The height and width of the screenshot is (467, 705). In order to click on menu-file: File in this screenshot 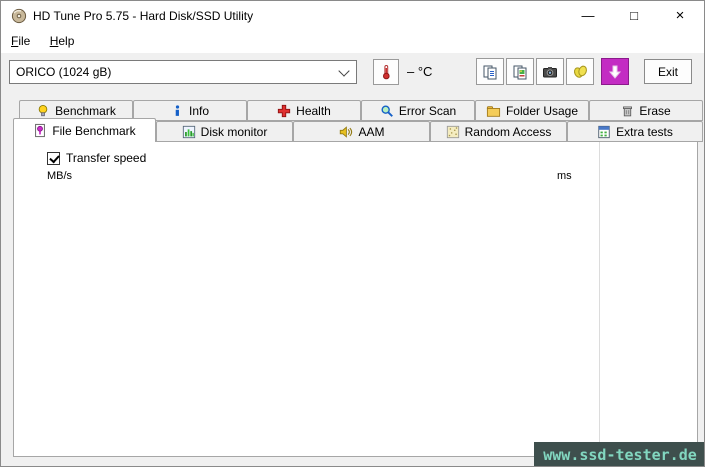, I will do `click(20, 41)`.